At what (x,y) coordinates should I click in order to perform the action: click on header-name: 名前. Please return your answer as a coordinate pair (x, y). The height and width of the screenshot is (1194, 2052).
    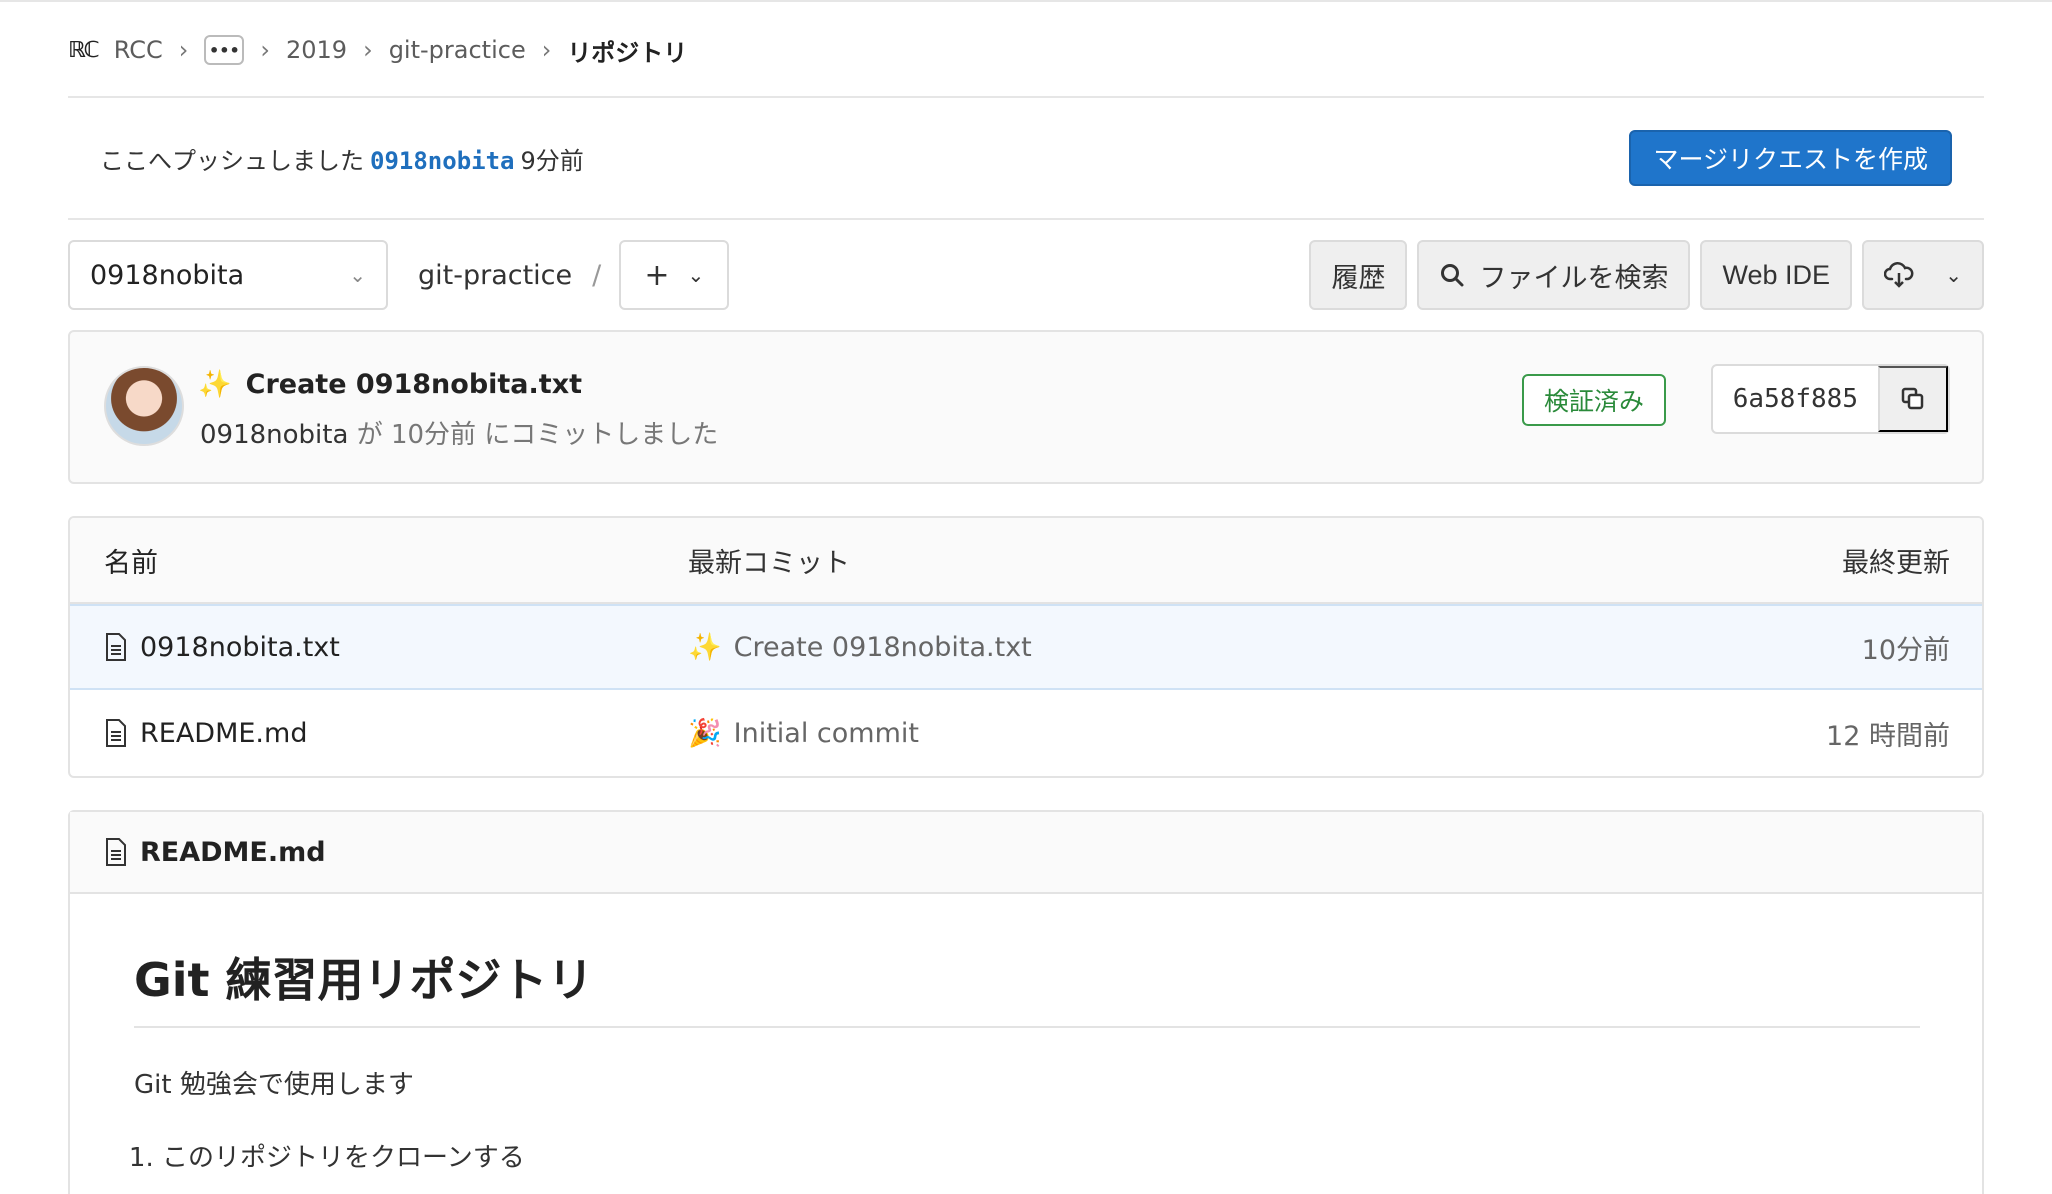
    Looking at the image, I should click on (131, 563).